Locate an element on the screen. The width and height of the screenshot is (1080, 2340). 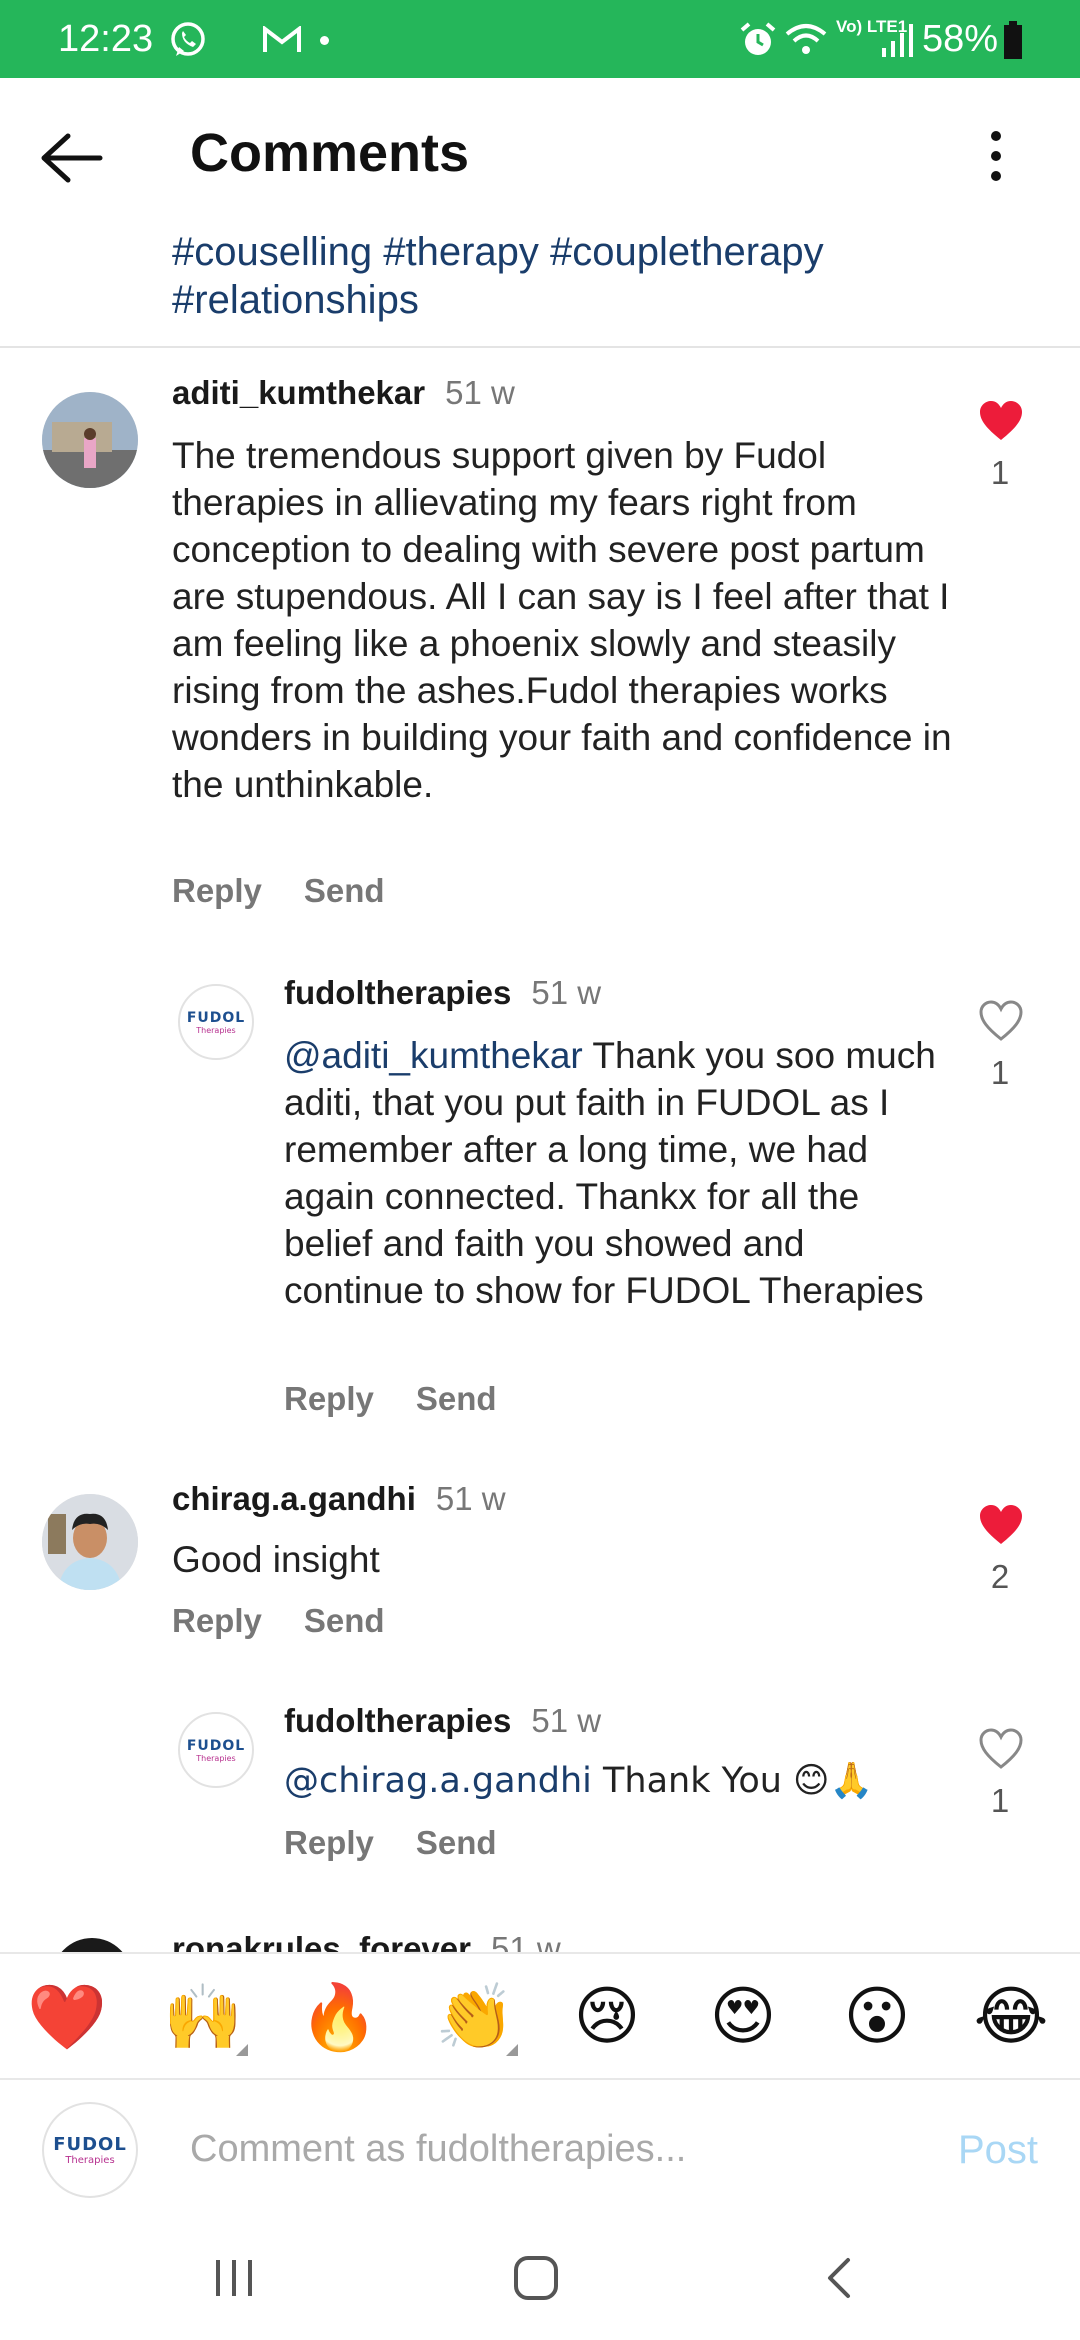
comment-header: chirag.a.gandhi 51 w is located at coordinates (339, 1499).